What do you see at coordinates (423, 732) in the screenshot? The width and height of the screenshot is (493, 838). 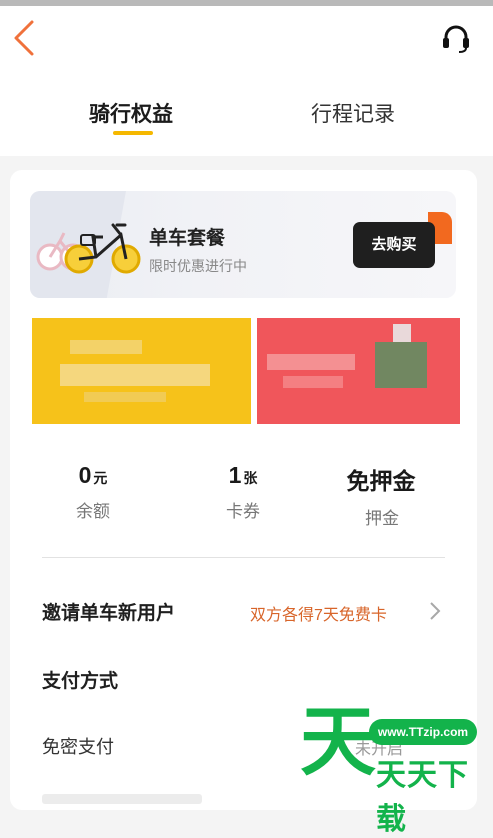 I see `watermark-url: www.TTzip.com` at bounding box center [423, 732].